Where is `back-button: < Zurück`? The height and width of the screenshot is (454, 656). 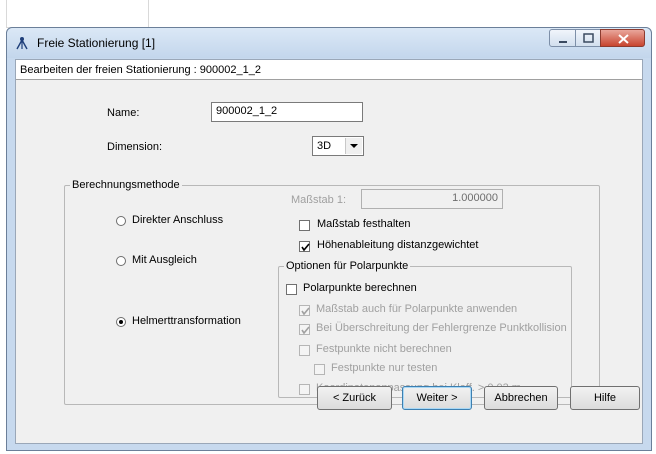 back-button: < Zurück is located at coordinates (354, 398).